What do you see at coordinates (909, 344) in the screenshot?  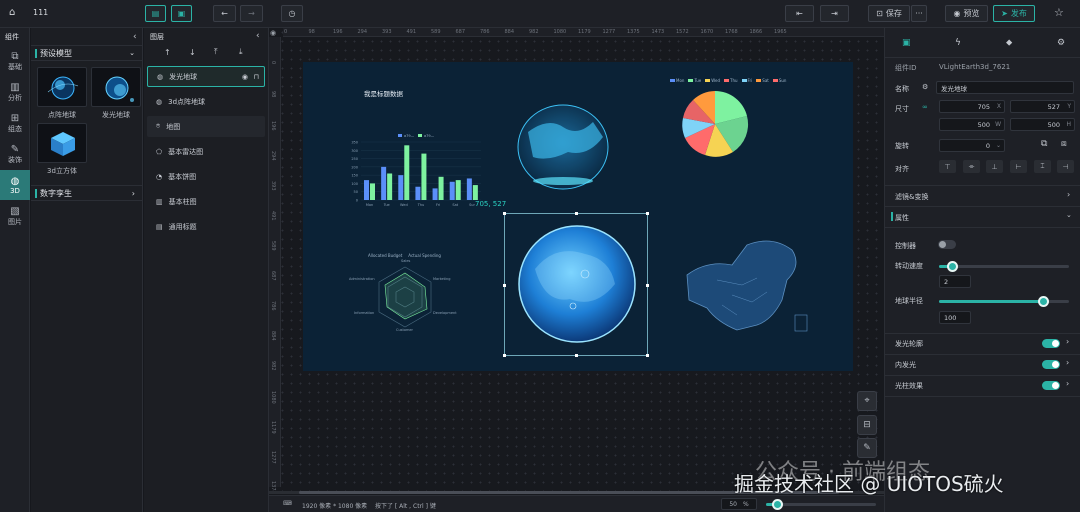 I see `glow-outline-label: 发光轮廓` at bounding box center [909, 344].